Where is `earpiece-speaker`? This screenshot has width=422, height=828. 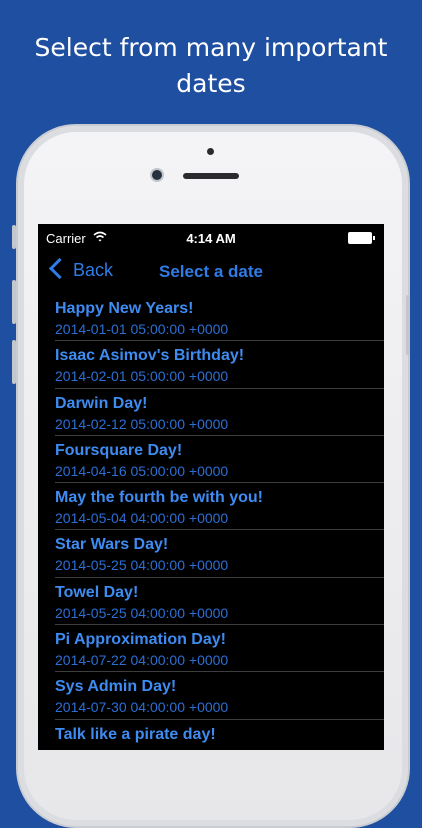
earpiece-speaker is located at coordinates (211, 176).